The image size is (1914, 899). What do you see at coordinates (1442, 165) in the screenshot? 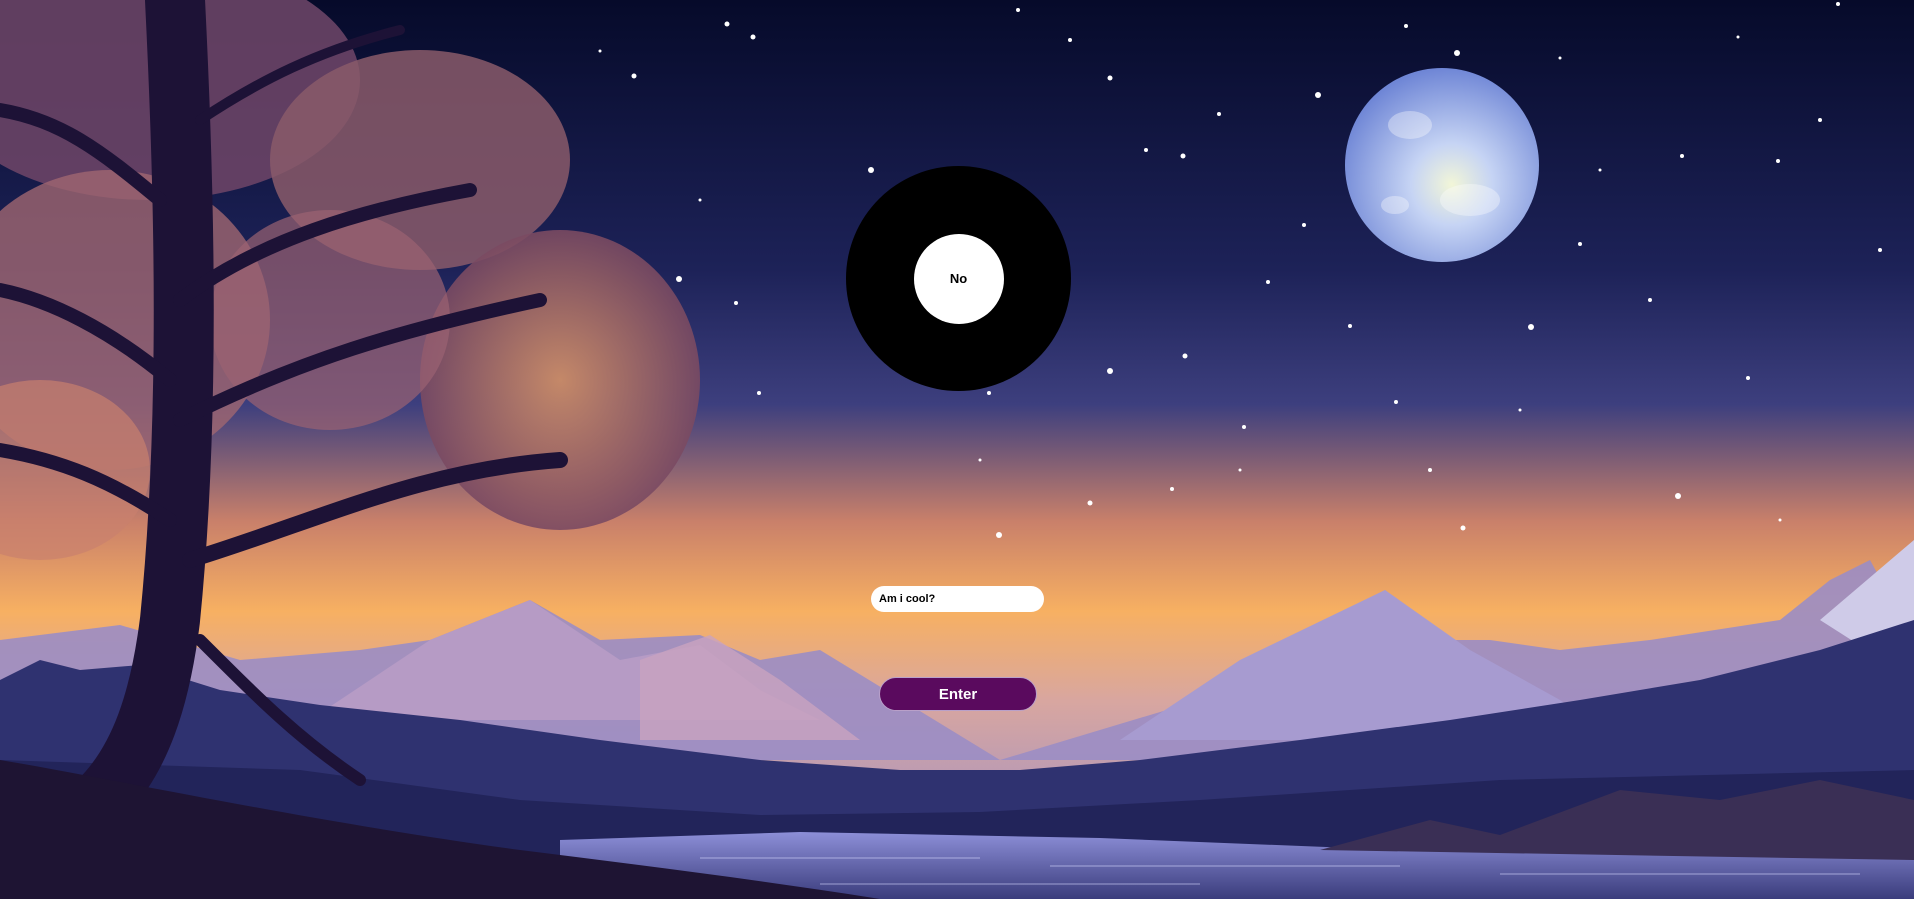
I see `moon` at bounding box center [1442, 165].